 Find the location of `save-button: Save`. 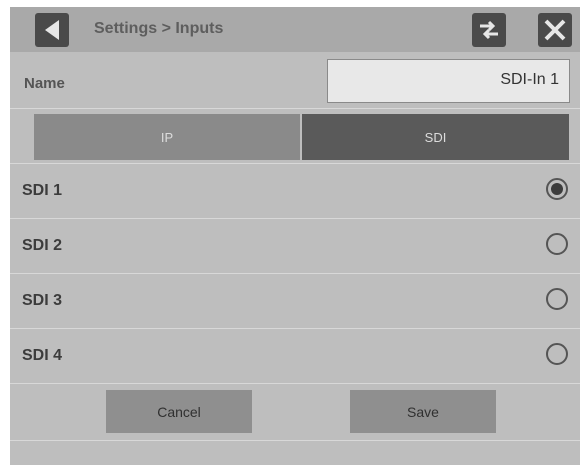

save-button: Save is located at coordinates (423, 411).